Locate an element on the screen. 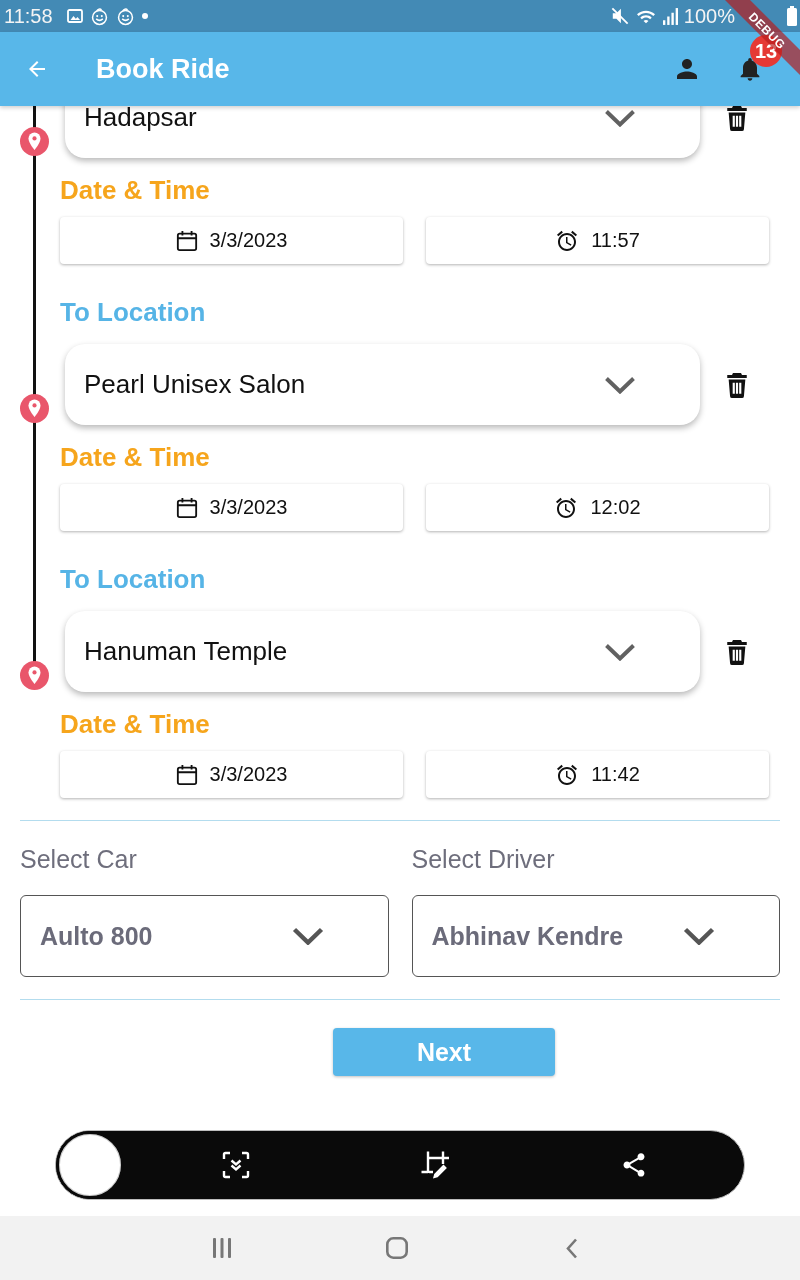  signal-icon is located at coordinates (670, 16).